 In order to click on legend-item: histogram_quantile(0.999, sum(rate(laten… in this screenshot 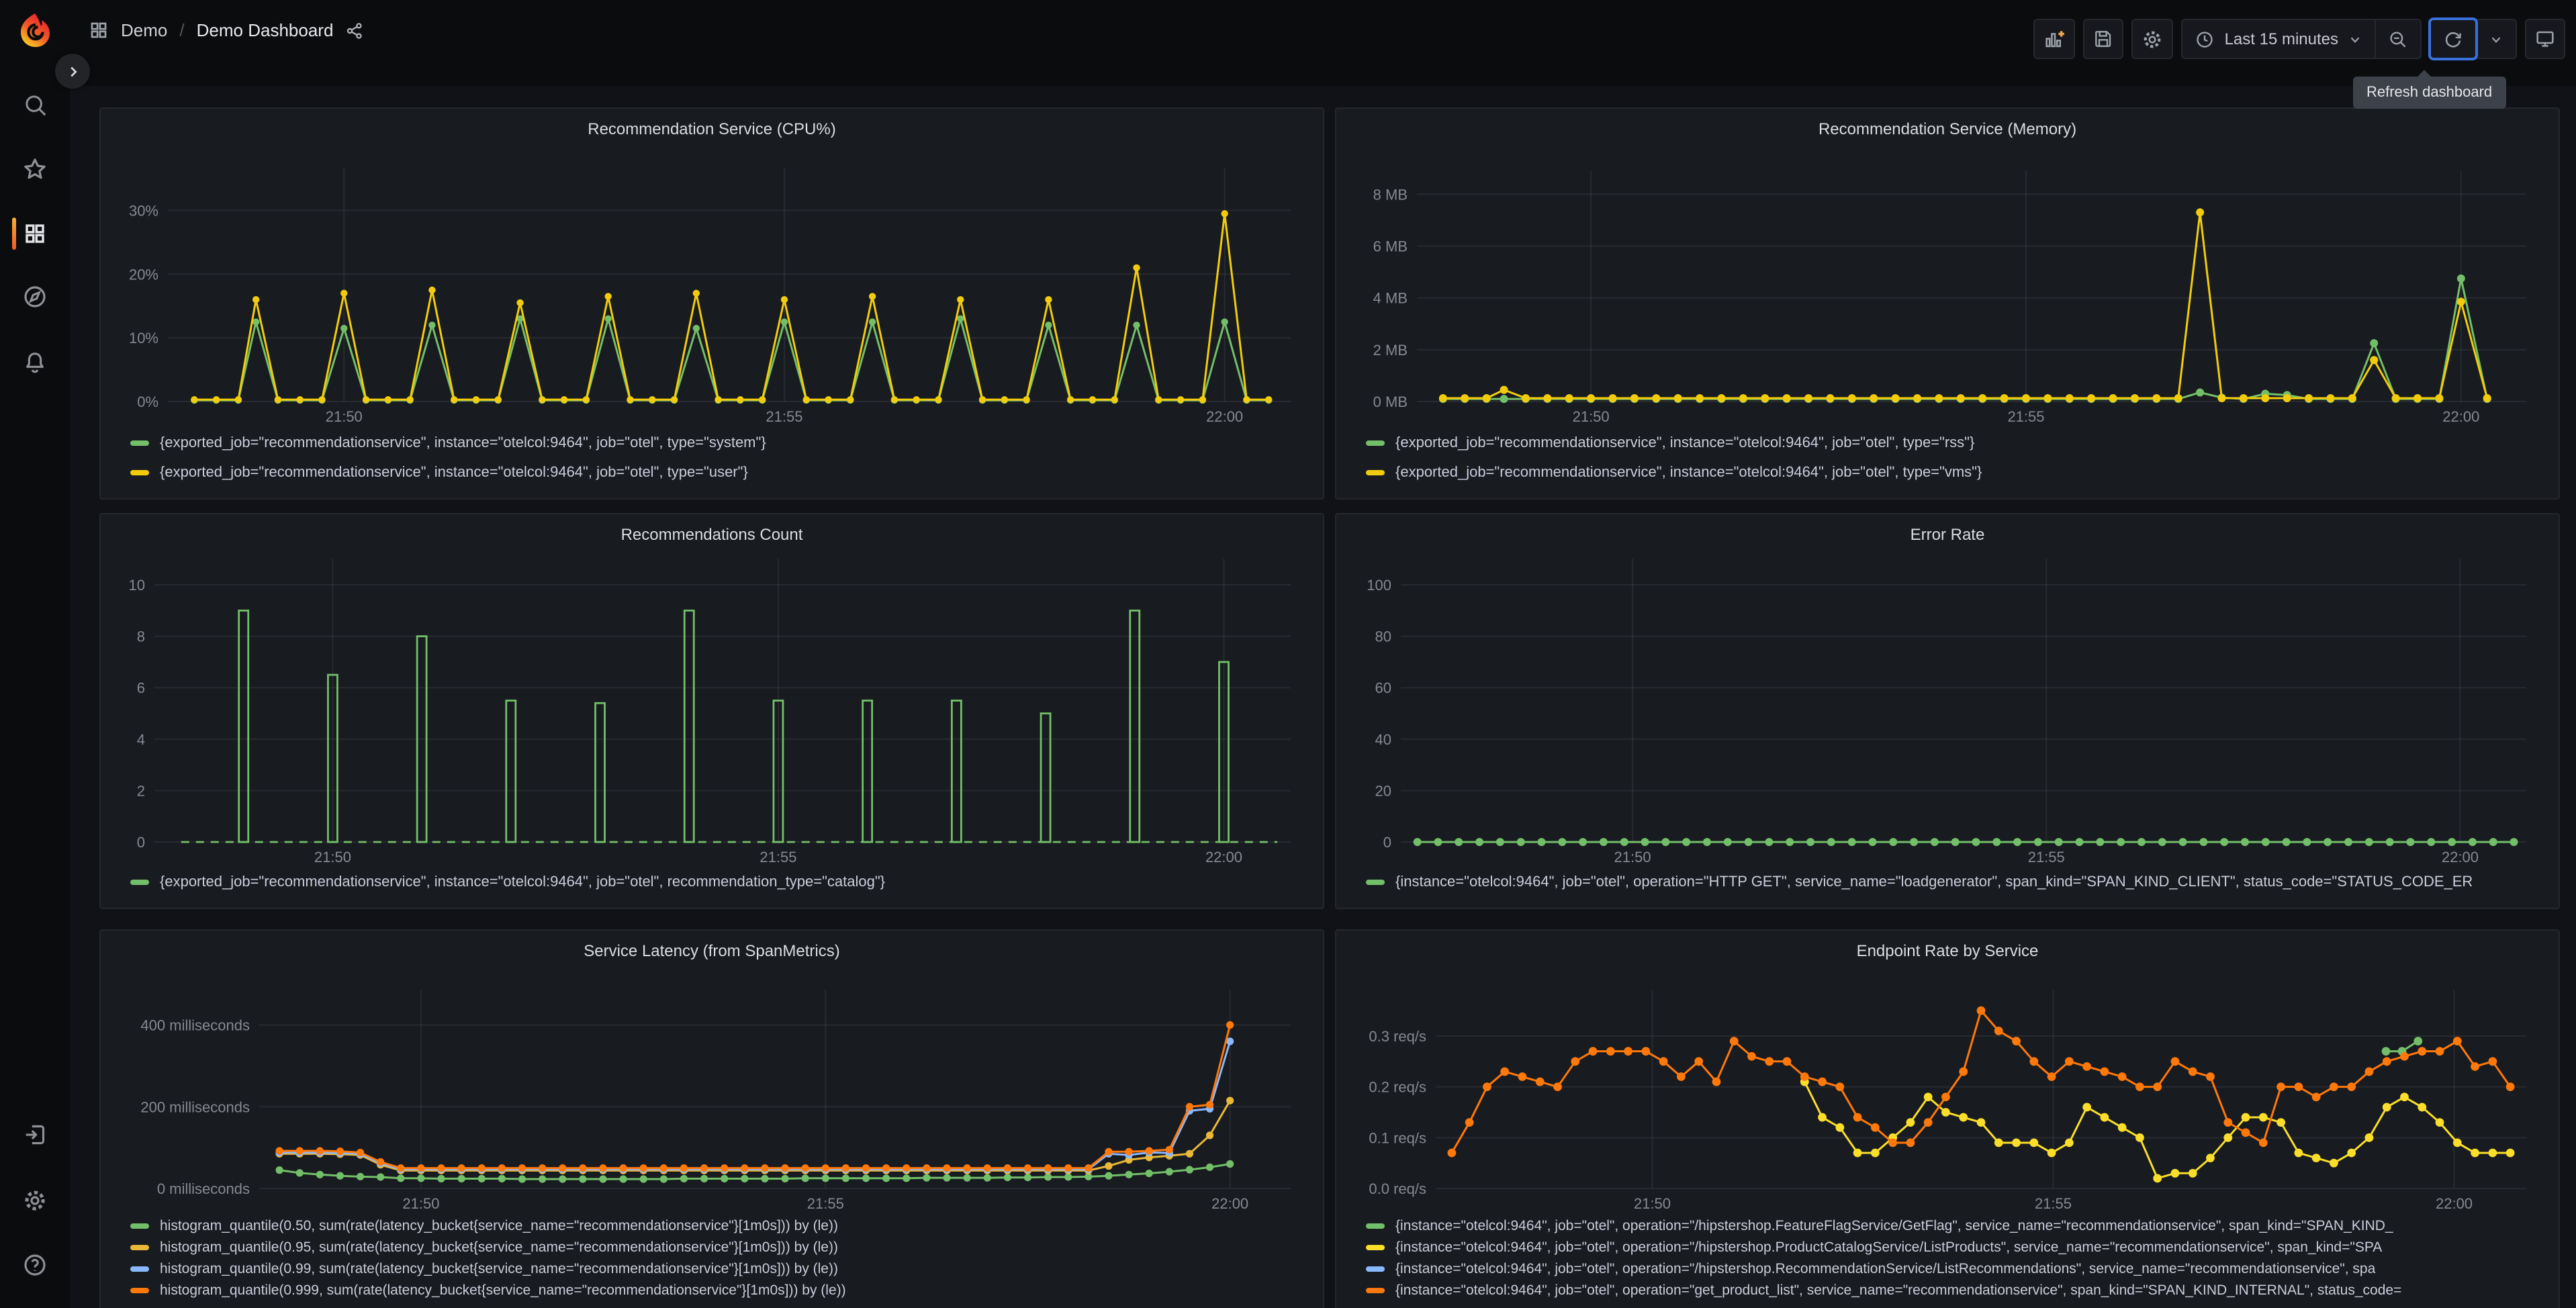, I will do `click(719, 1291)`.